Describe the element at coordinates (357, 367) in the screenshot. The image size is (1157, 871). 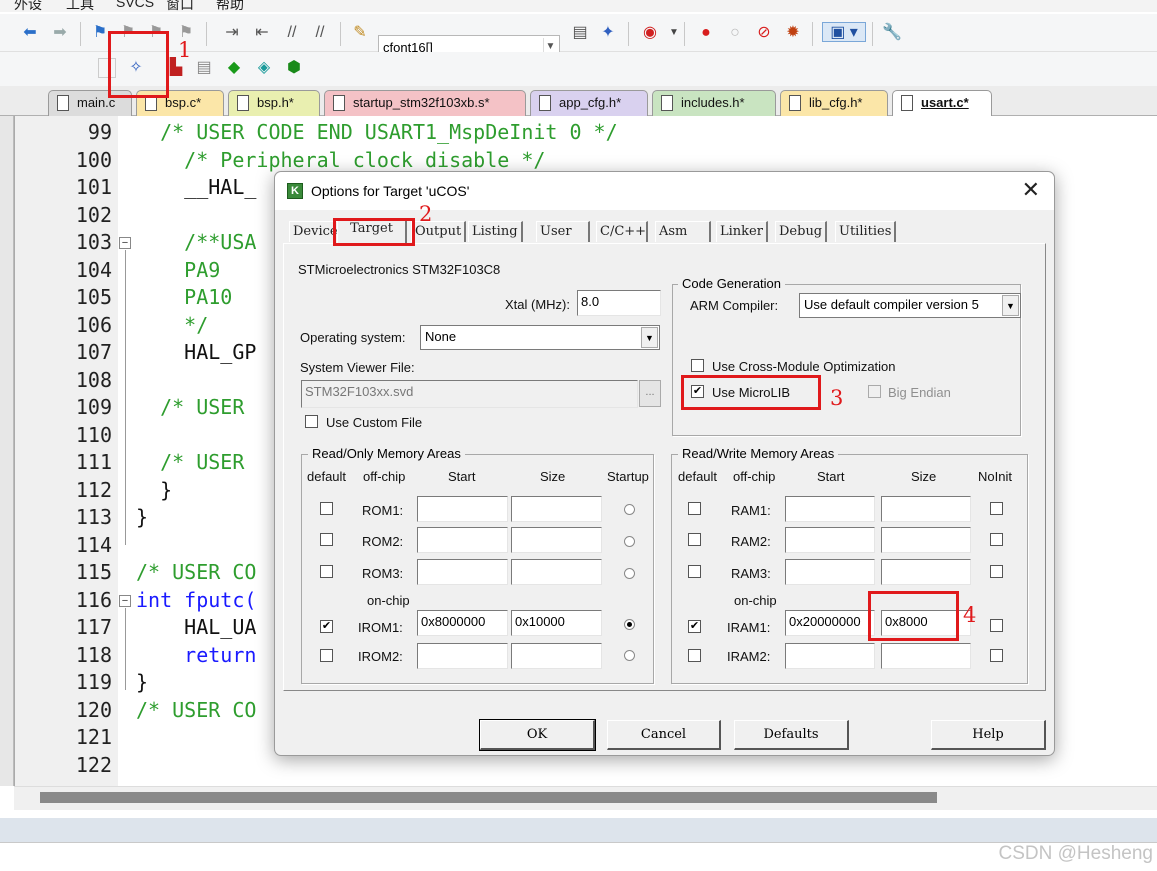
I see `svf-label: System Viewer File:` at that location.